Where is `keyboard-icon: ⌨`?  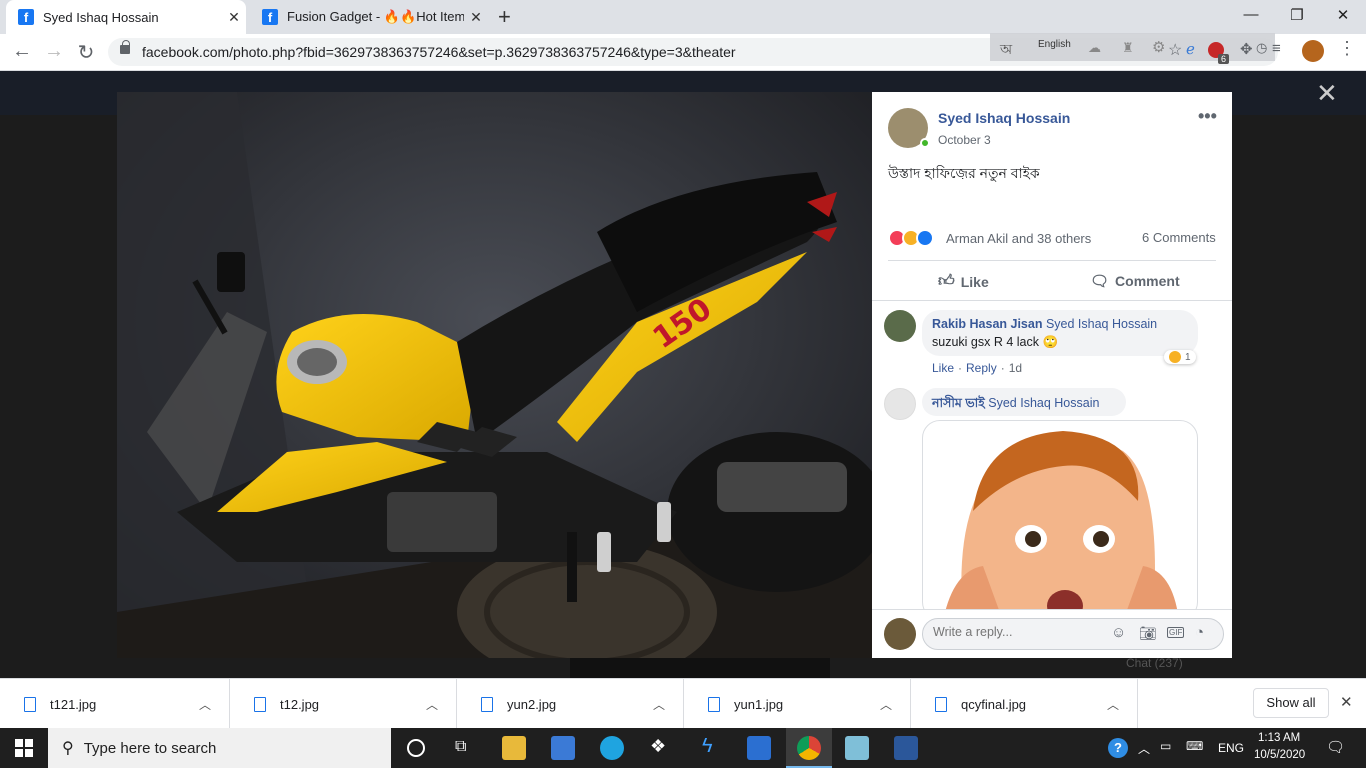
keyboard-icon: ⌨ is located at coordinates (1194, 746).